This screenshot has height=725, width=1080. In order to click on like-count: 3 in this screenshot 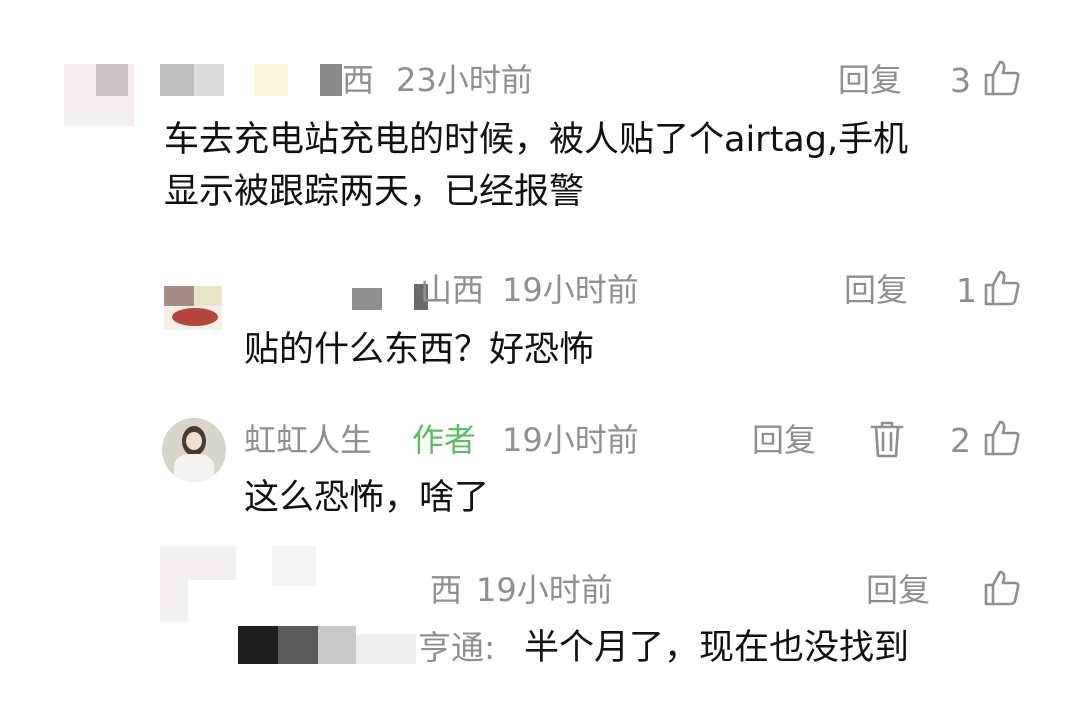, I will do `click(960, 80)`.